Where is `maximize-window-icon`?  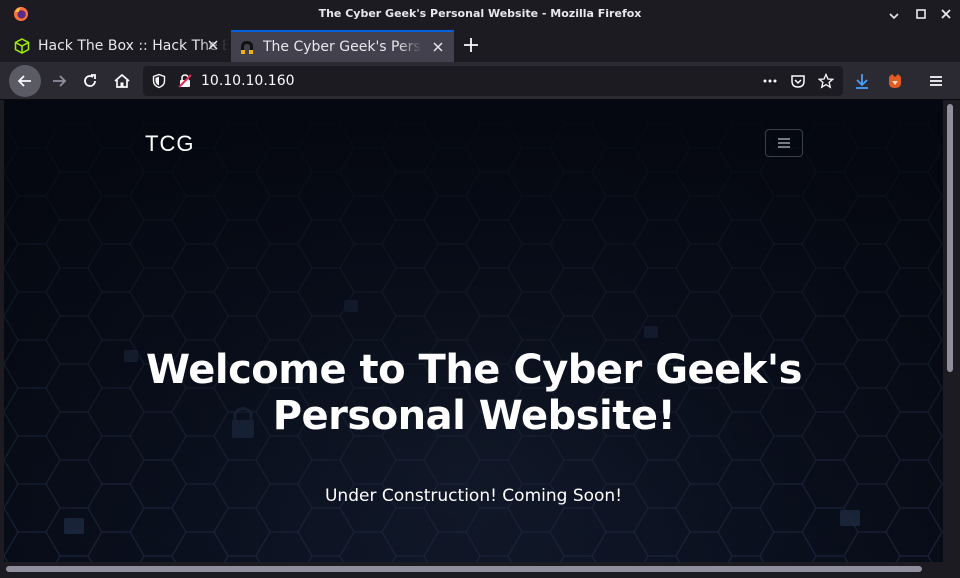 maximize-window-icon is located at coordinates (921, 14).